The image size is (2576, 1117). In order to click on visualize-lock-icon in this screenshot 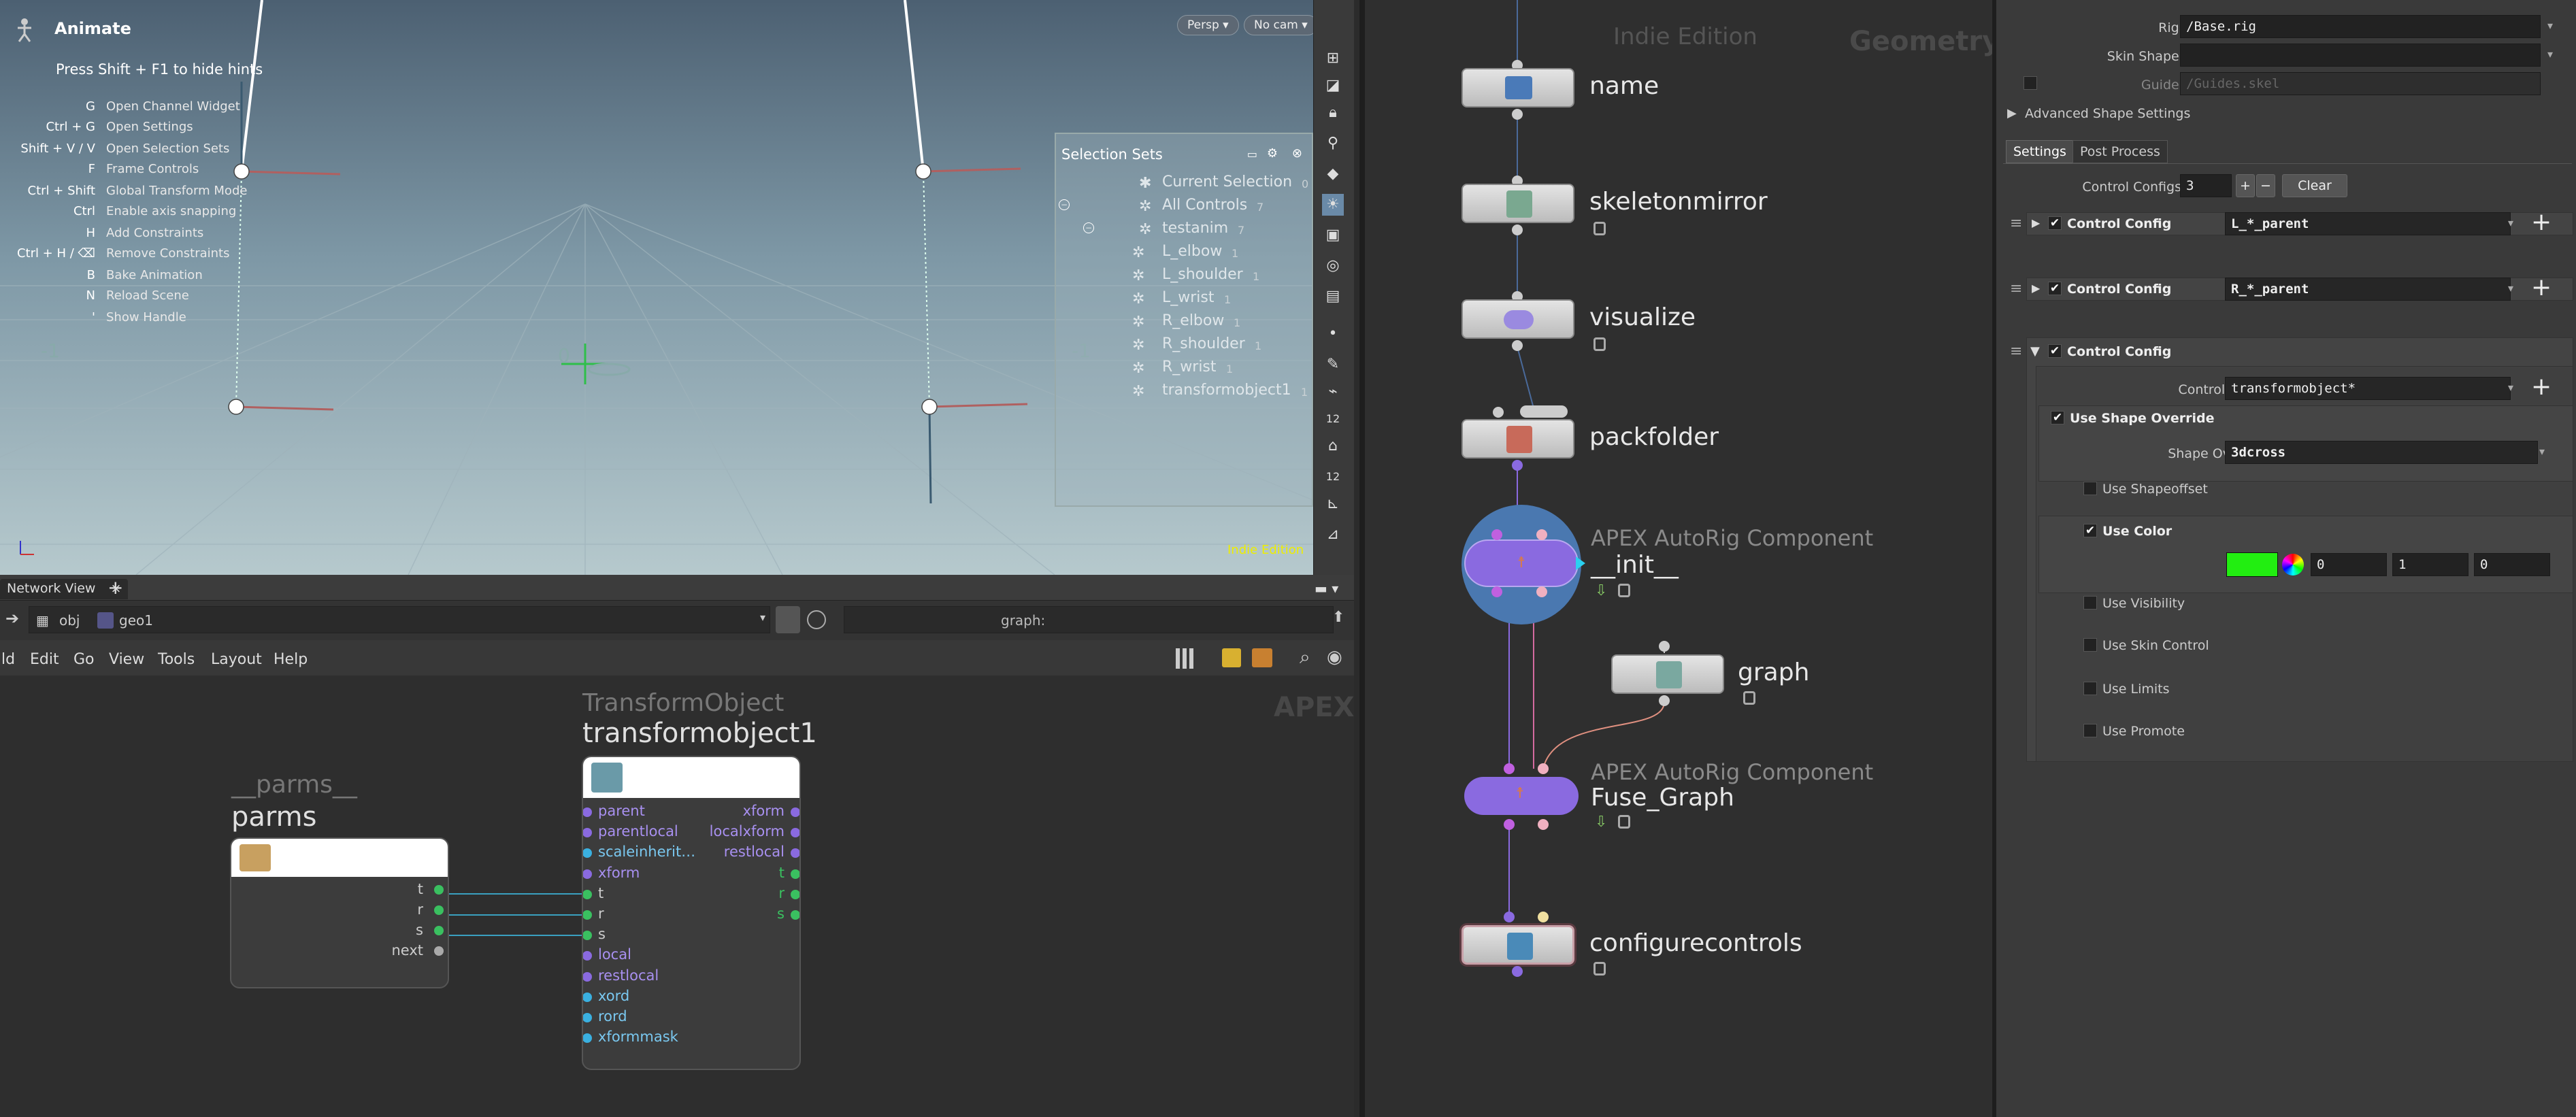, I will do `click(1600, 344)`.